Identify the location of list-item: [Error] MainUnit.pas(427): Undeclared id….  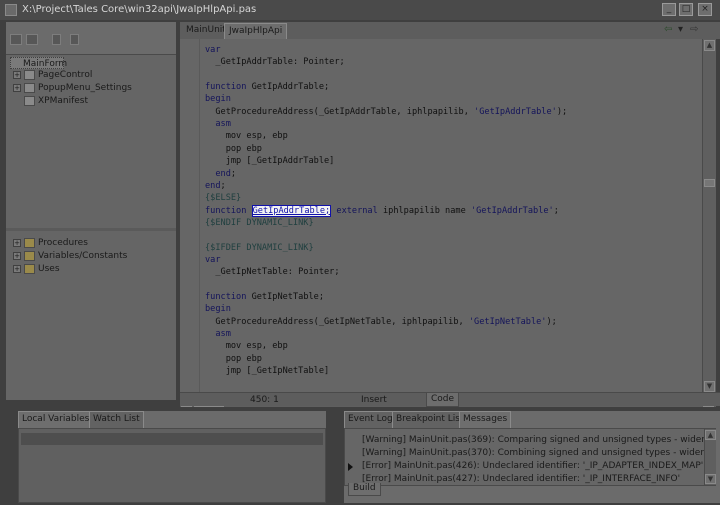
(521, 479).